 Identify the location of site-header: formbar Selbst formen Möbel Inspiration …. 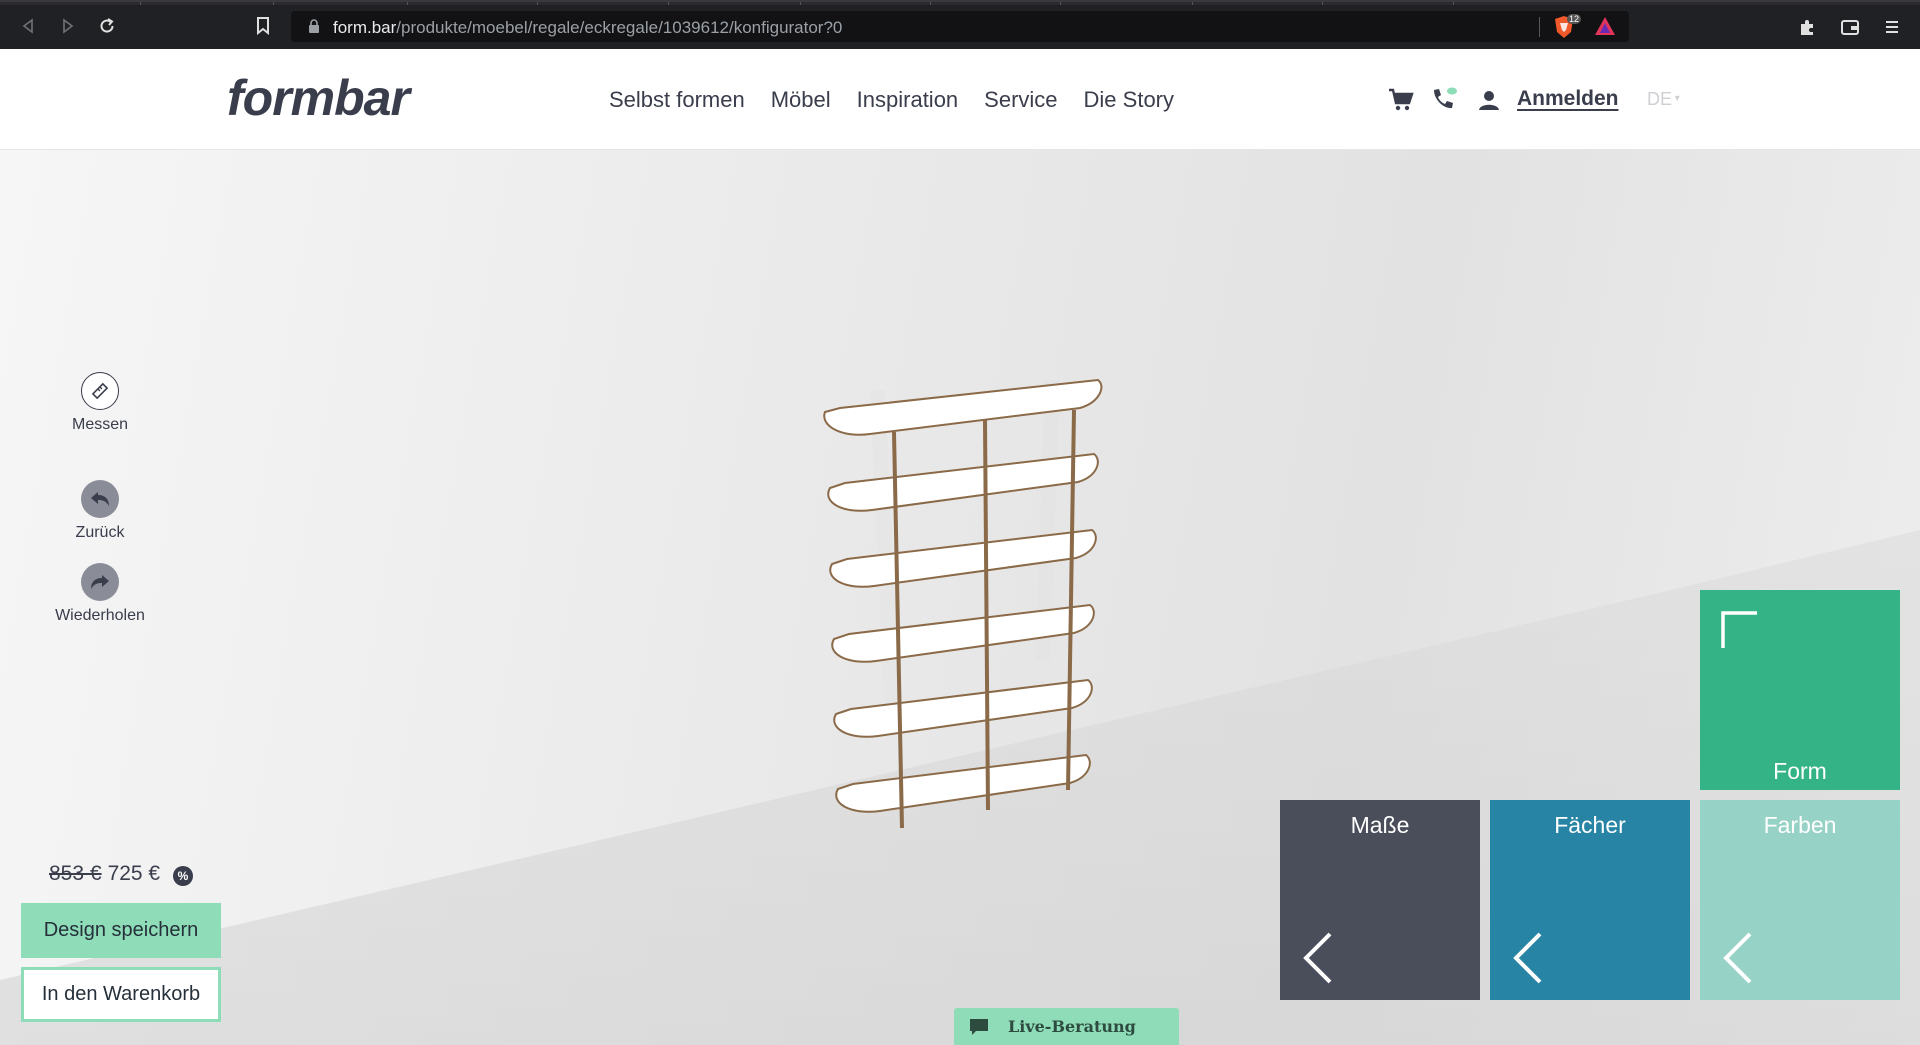
(960, 99).